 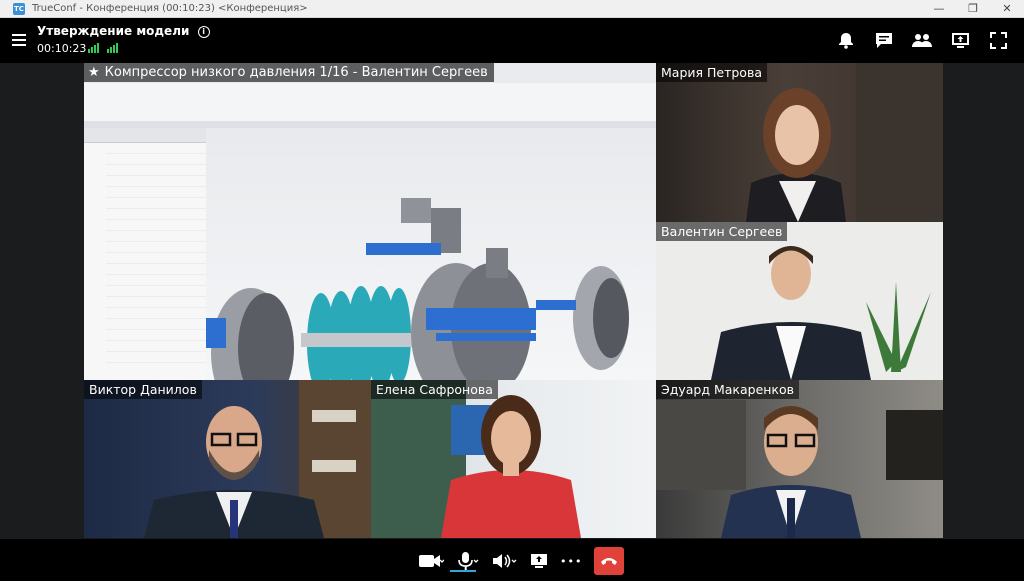 I want to click on header-actions, so click(x=922, y=40).